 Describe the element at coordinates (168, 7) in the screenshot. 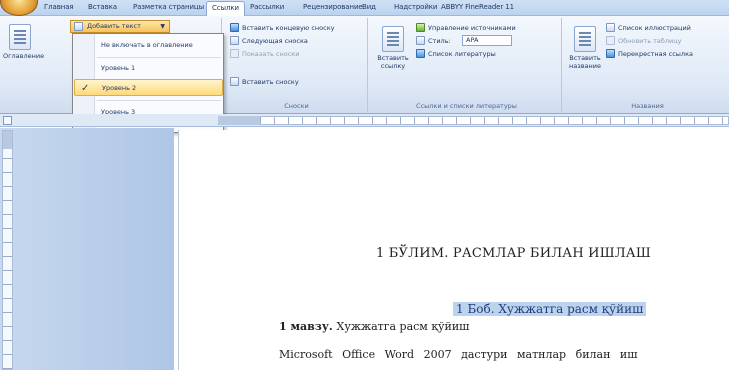

I see `tab-2: Разметка страницы` at that location.